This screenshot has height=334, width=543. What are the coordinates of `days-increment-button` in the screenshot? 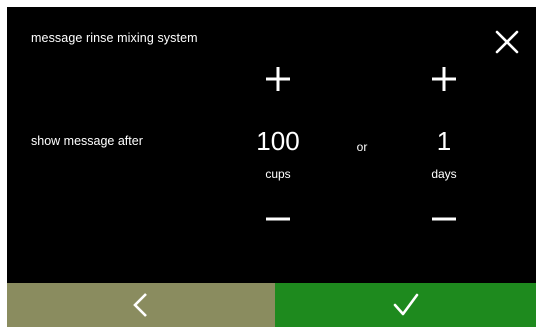 It's located at (444, 79).